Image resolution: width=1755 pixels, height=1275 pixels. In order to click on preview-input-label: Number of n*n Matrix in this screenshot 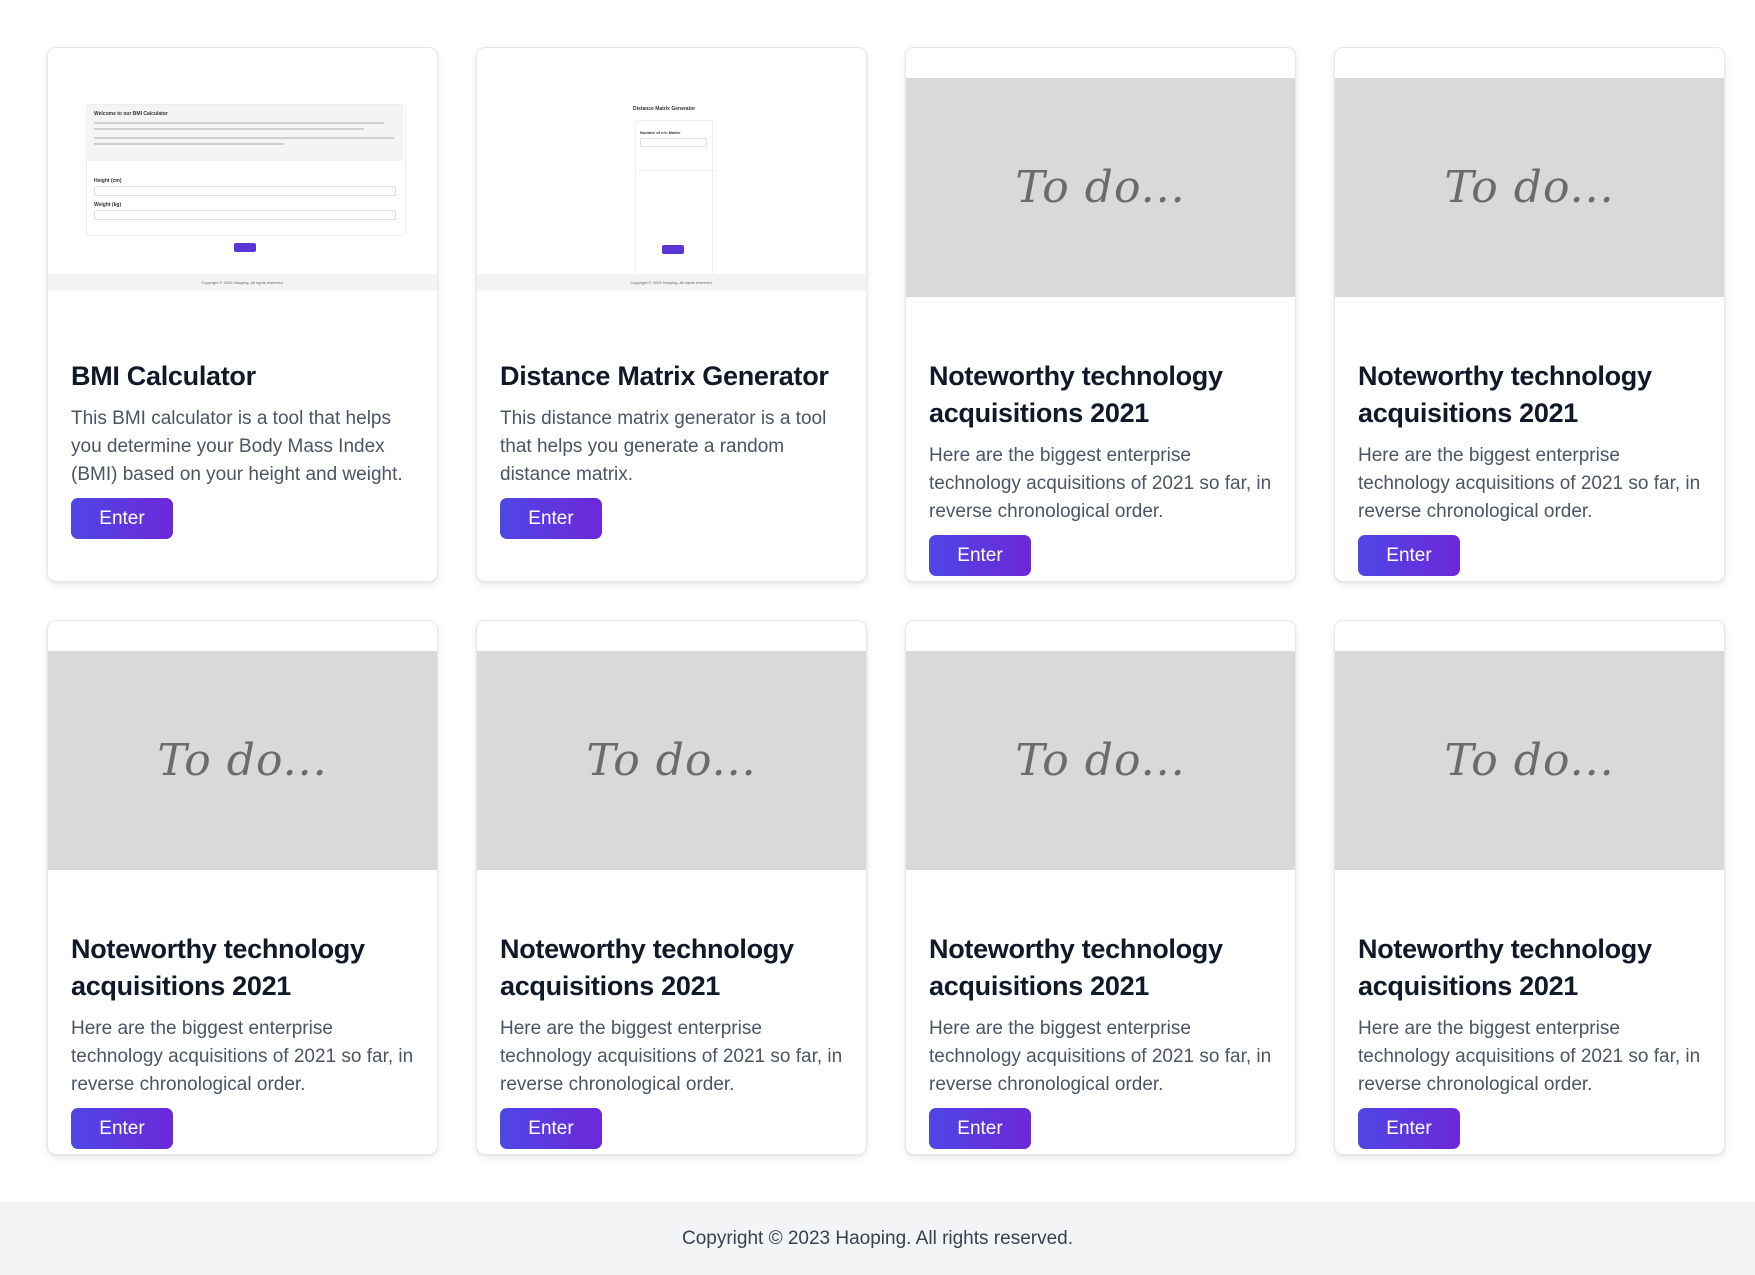, I will do `click(660, 132)`.